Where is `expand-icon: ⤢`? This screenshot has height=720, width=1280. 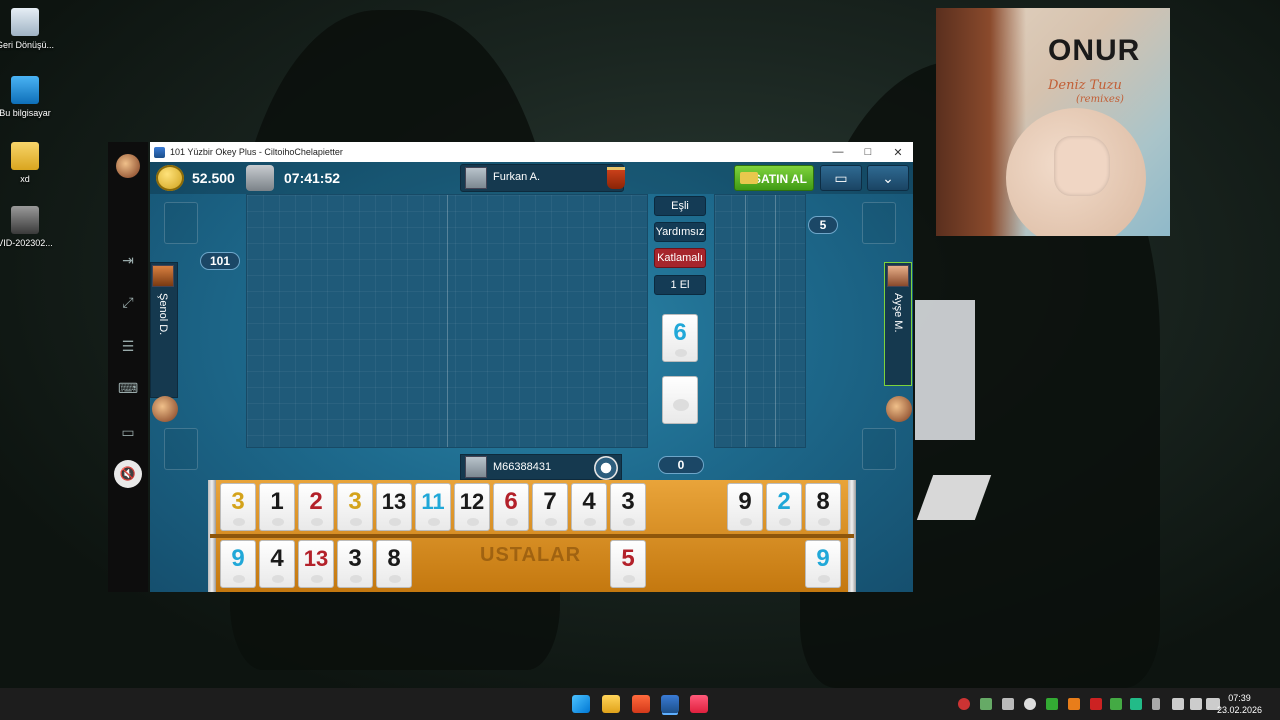 expand-icon: ⤢ is located at coordinates (128, 302).